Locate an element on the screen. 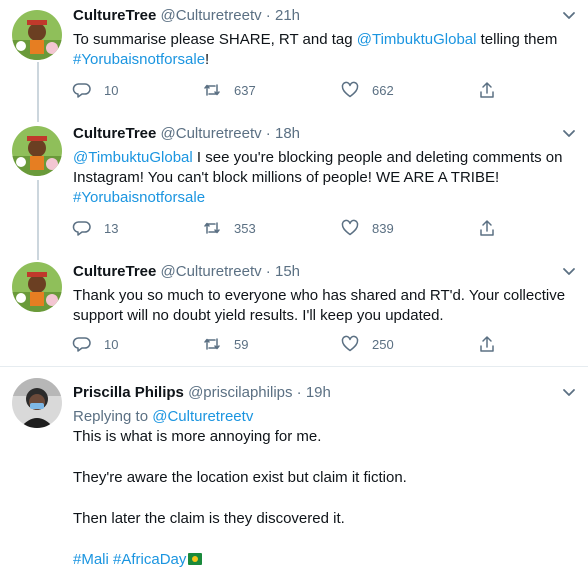 The image size is (588, 570). hashtag-link: #AfricaDay is located at coordinates (149, 559).